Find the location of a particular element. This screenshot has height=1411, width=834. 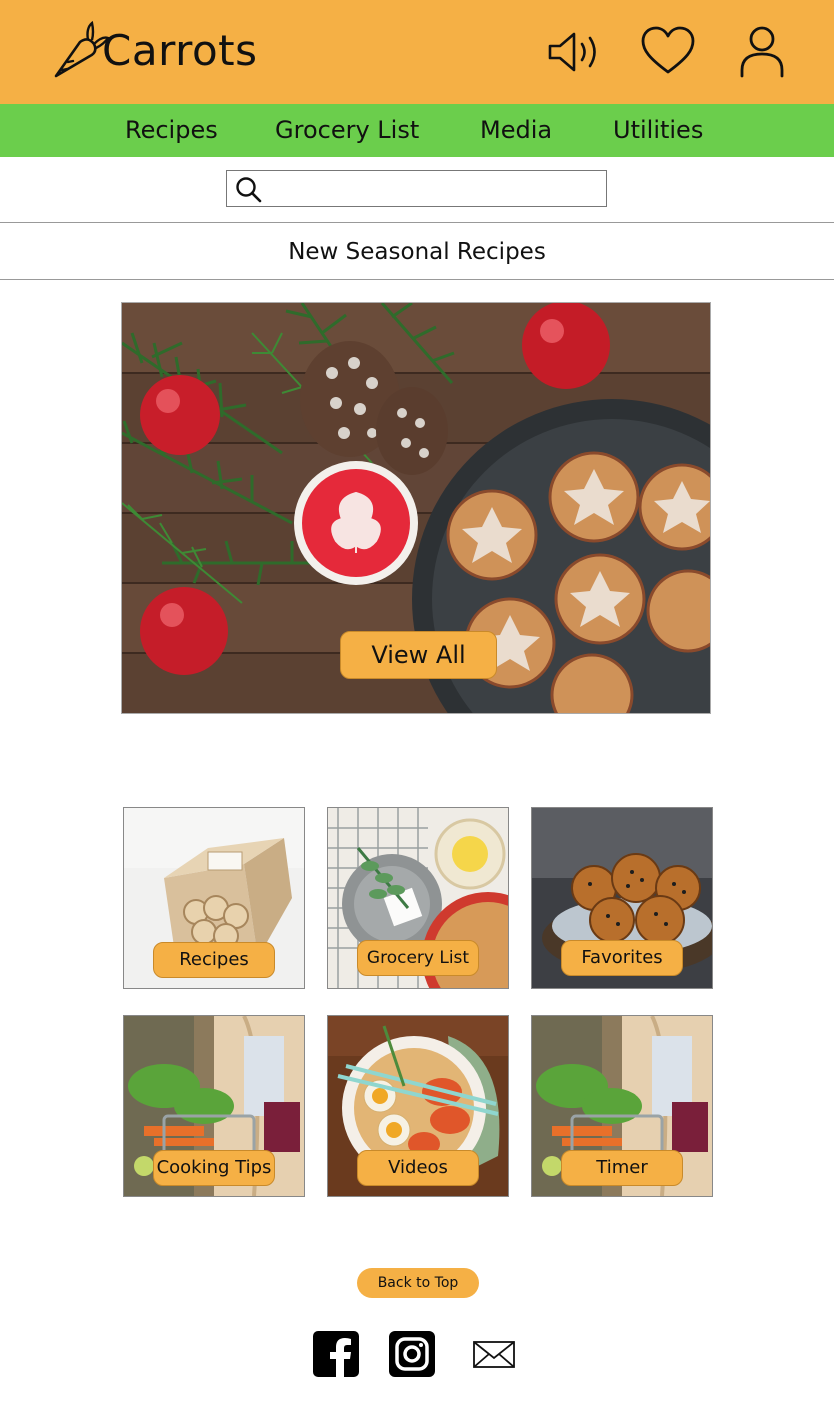

main-nav: Recipes Grocery List Media Utilities is located at coordinates (417, 130).